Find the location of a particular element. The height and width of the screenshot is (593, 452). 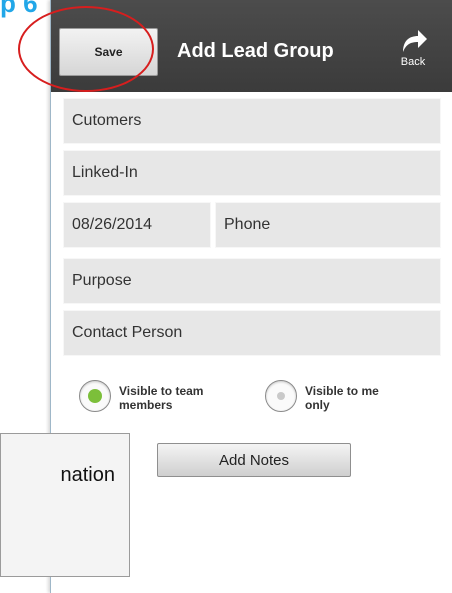

date-field: 08/26/2014 is located at coordinates (137, 225).